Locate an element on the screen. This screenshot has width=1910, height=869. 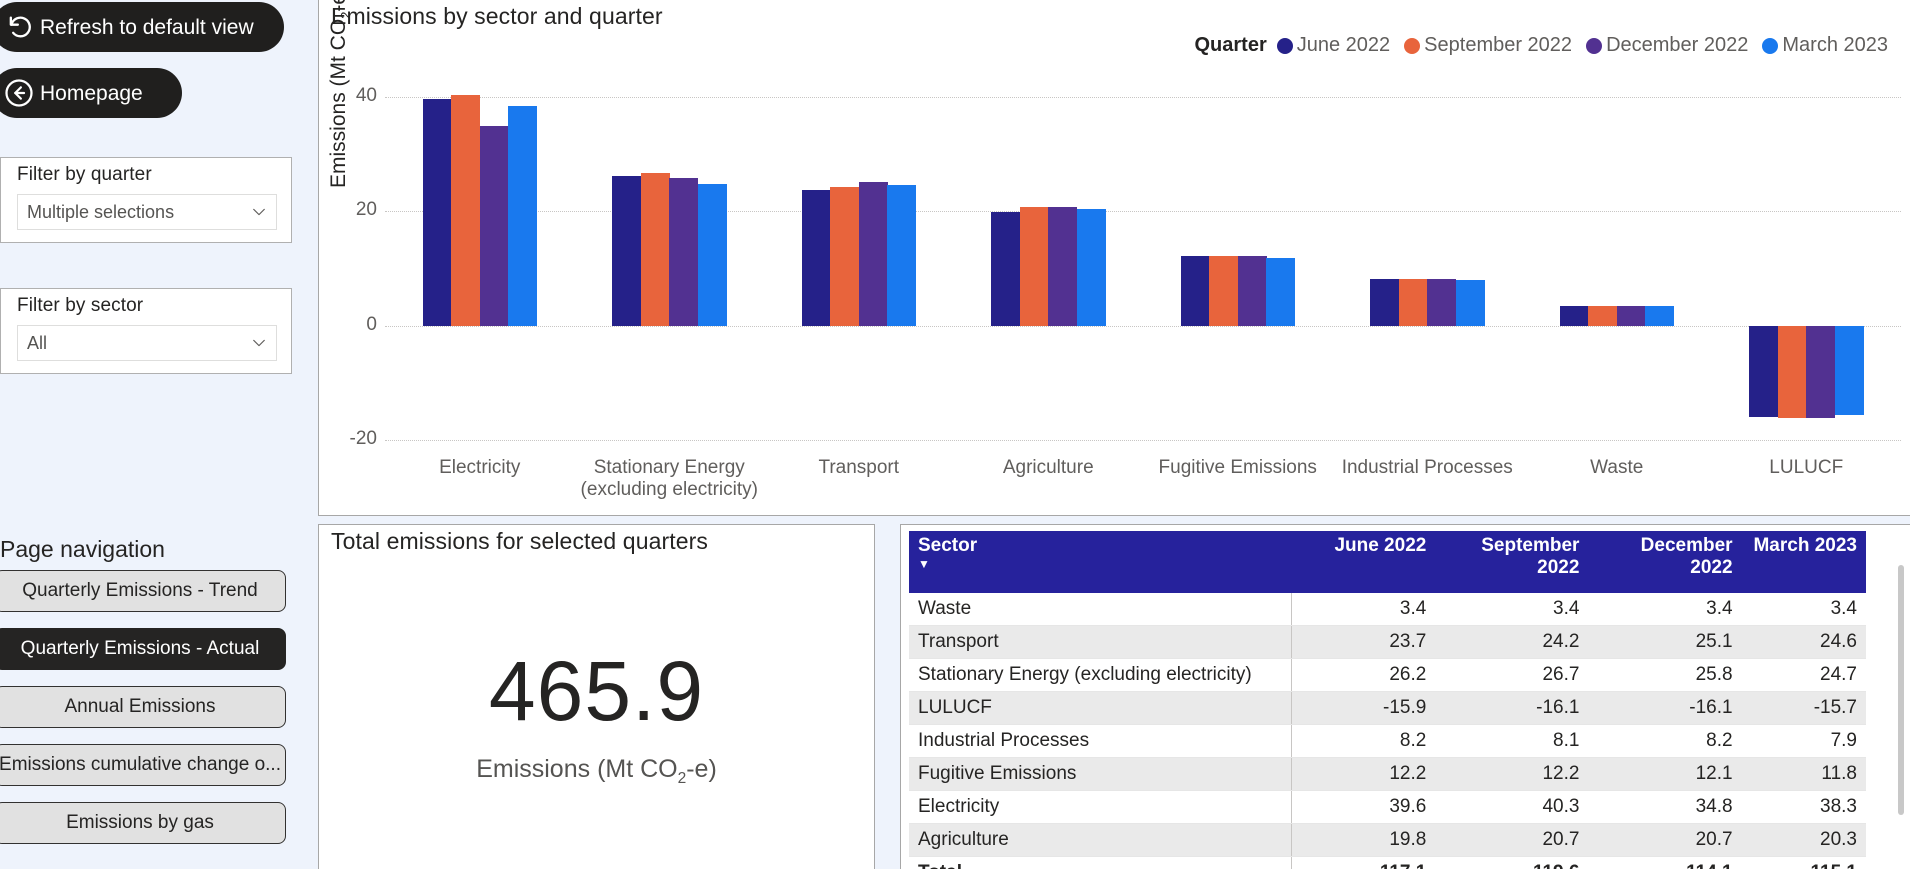
column-header-march-2023: March 2023 is located at coordinates (1803, 562).